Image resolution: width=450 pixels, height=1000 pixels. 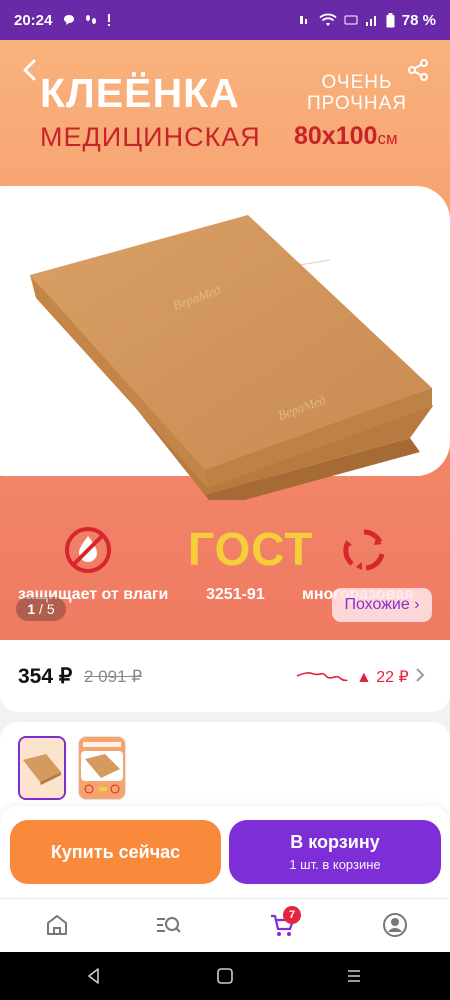 I want to click on alarm-icon, so click(x=303, y=20).